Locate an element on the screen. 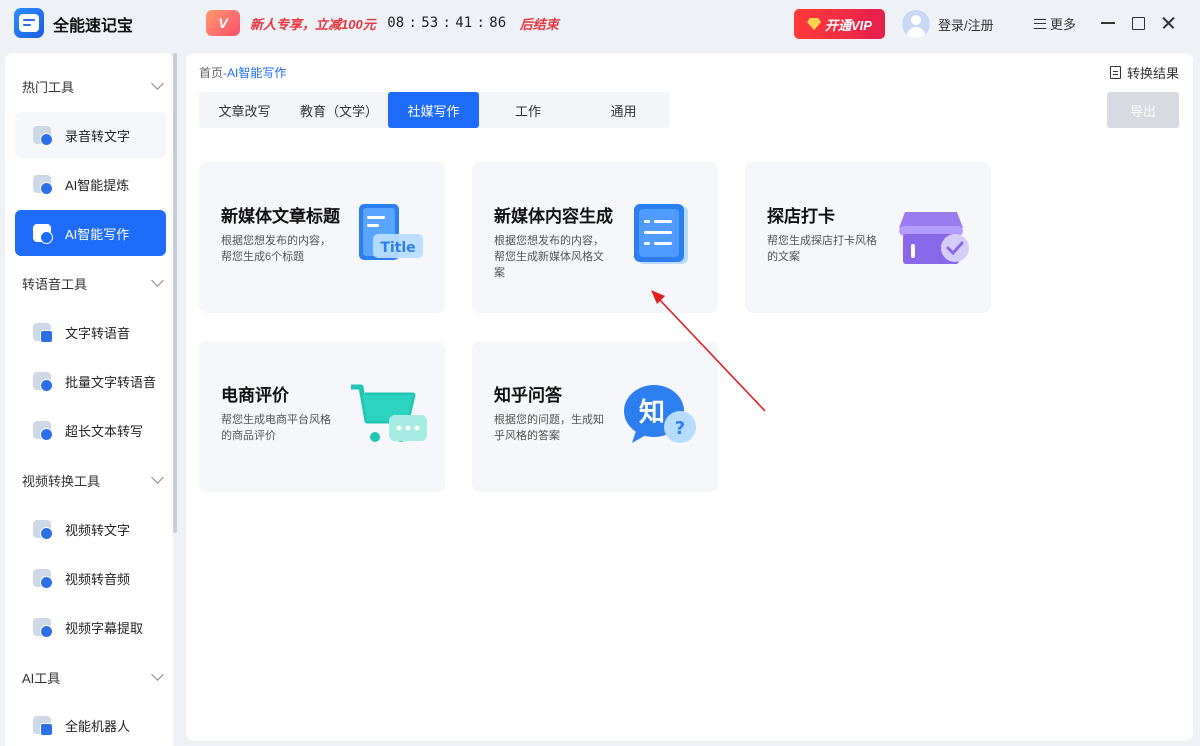 The width and height of the screenshot is (1200, 746). card-title: 知乎问答 is located at coordinates (528, 395).